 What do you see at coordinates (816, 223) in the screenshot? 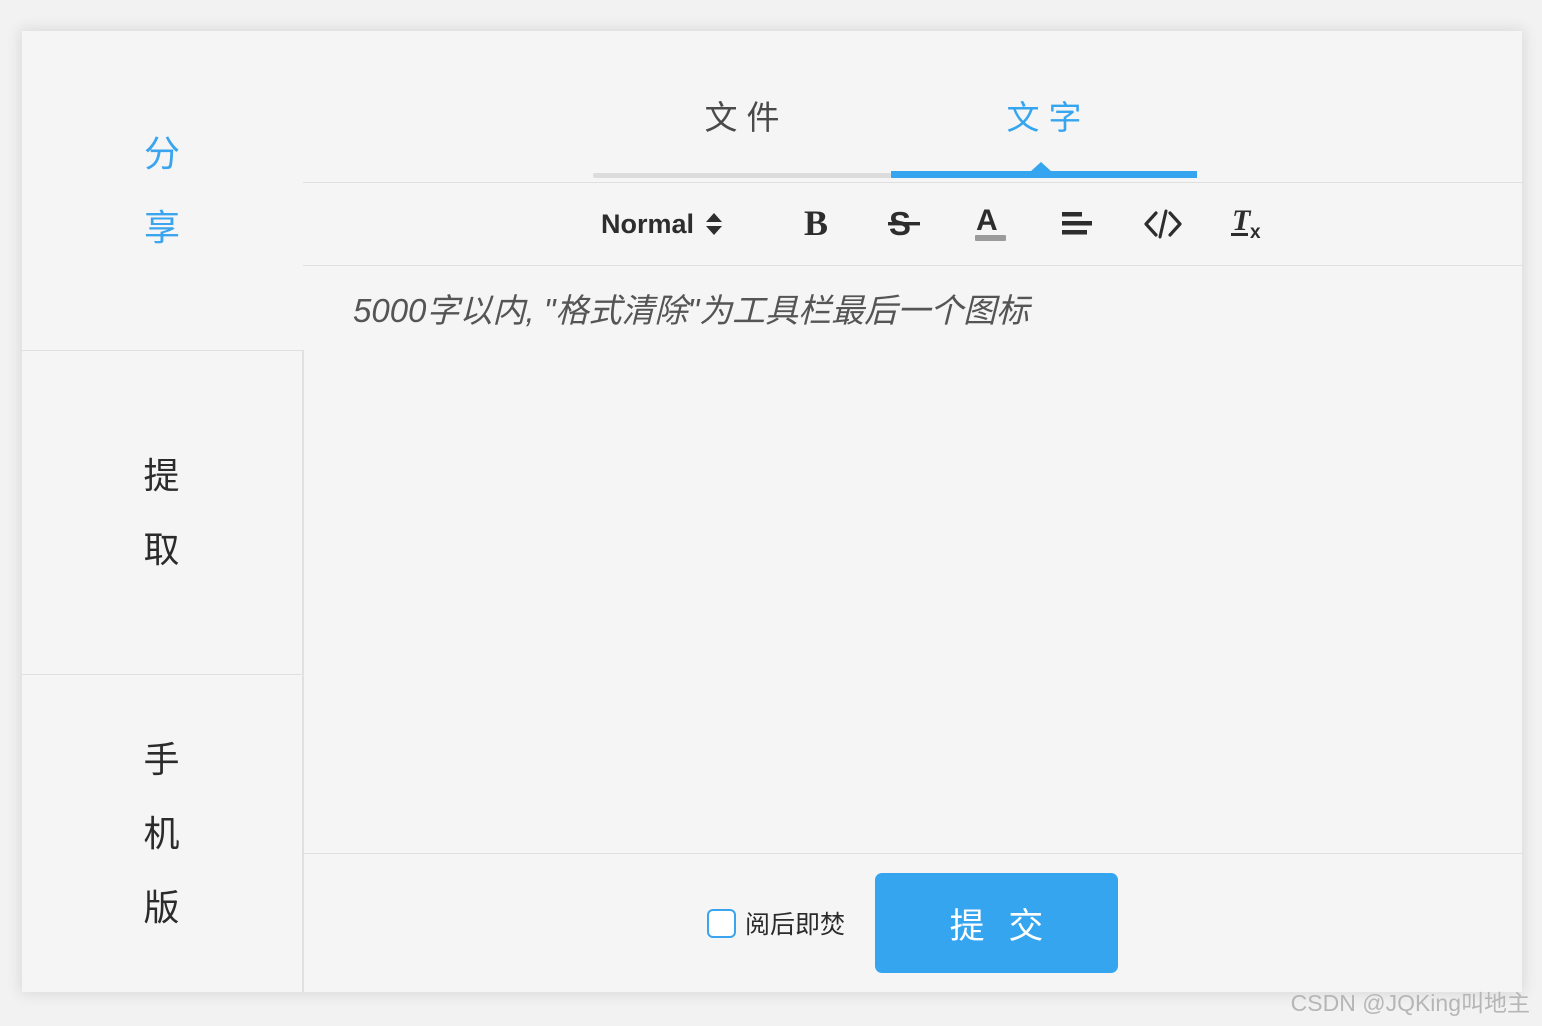
I see `svg-text: B` at bounding box center [816, 223].